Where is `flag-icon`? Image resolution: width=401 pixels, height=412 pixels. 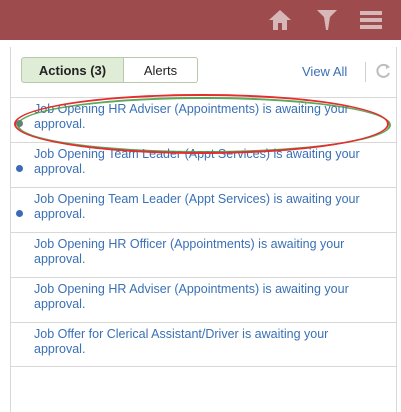
flag-icon is located at coordinates (327, 20).